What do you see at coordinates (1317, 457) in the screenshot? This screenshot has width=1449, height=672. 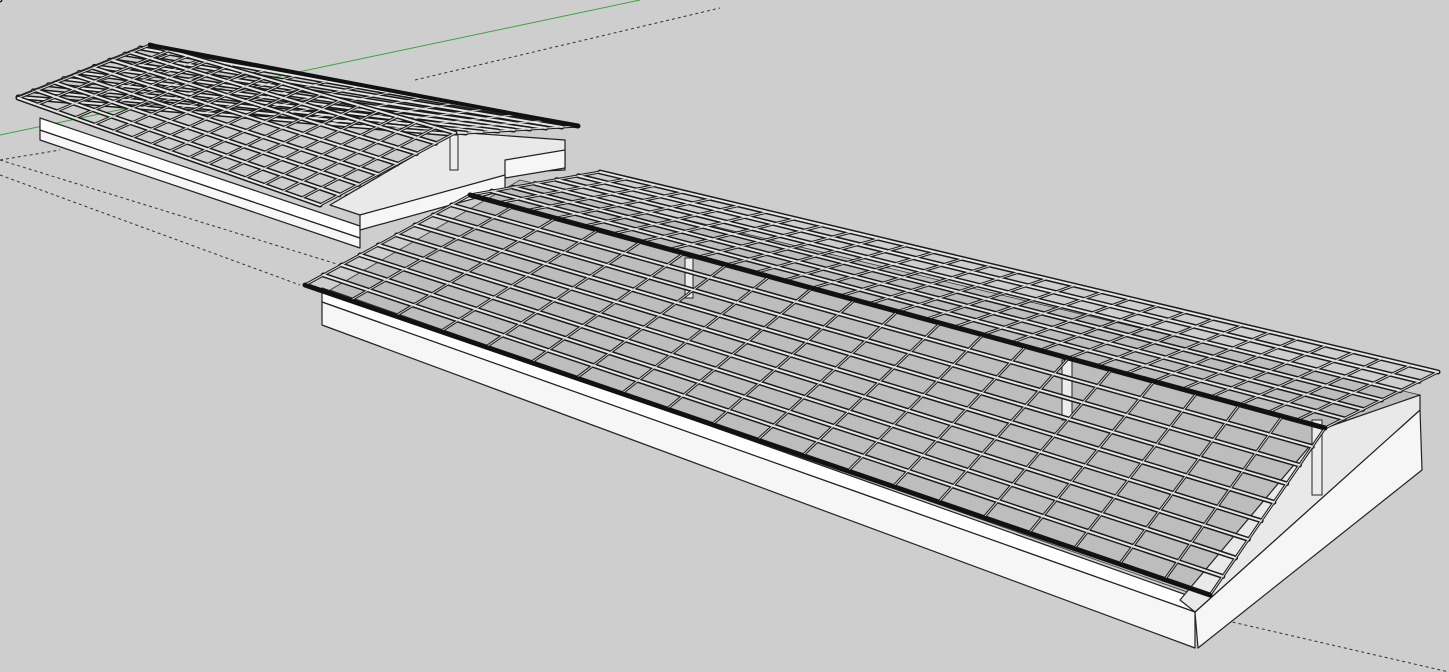 I see `front-gable-post` at bounding box center [1317, 457].